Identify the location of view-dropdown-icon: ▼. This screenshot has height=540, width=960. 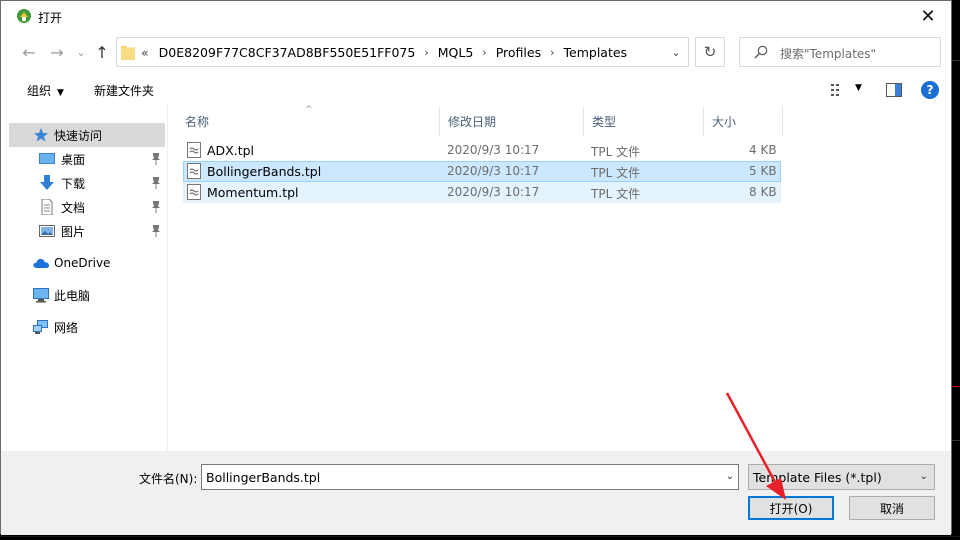
(858, 88).